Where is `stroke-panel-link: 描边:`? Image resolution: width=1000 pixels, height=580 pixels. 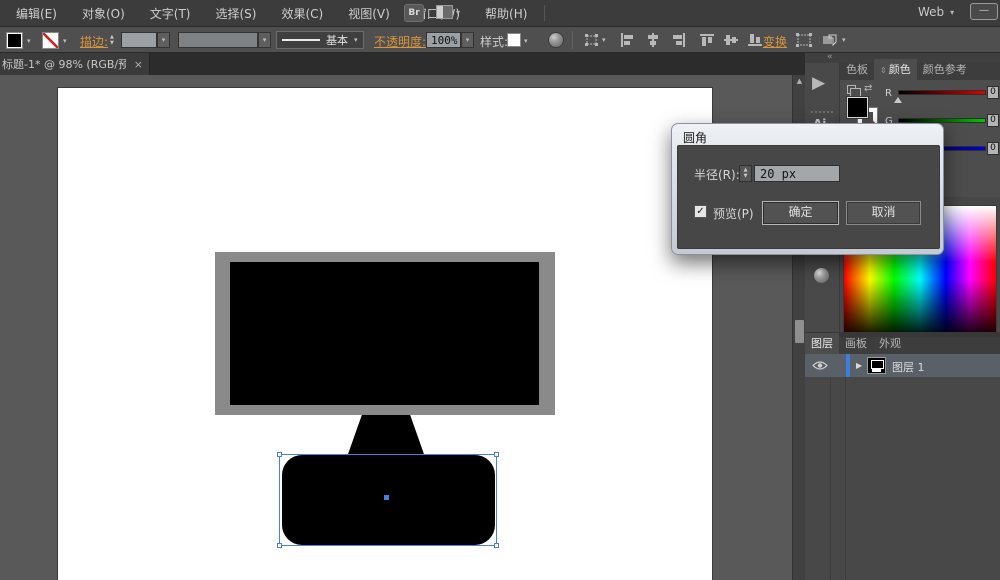 stroke-panel-link: 描边: is located at coordinates (94, 41).